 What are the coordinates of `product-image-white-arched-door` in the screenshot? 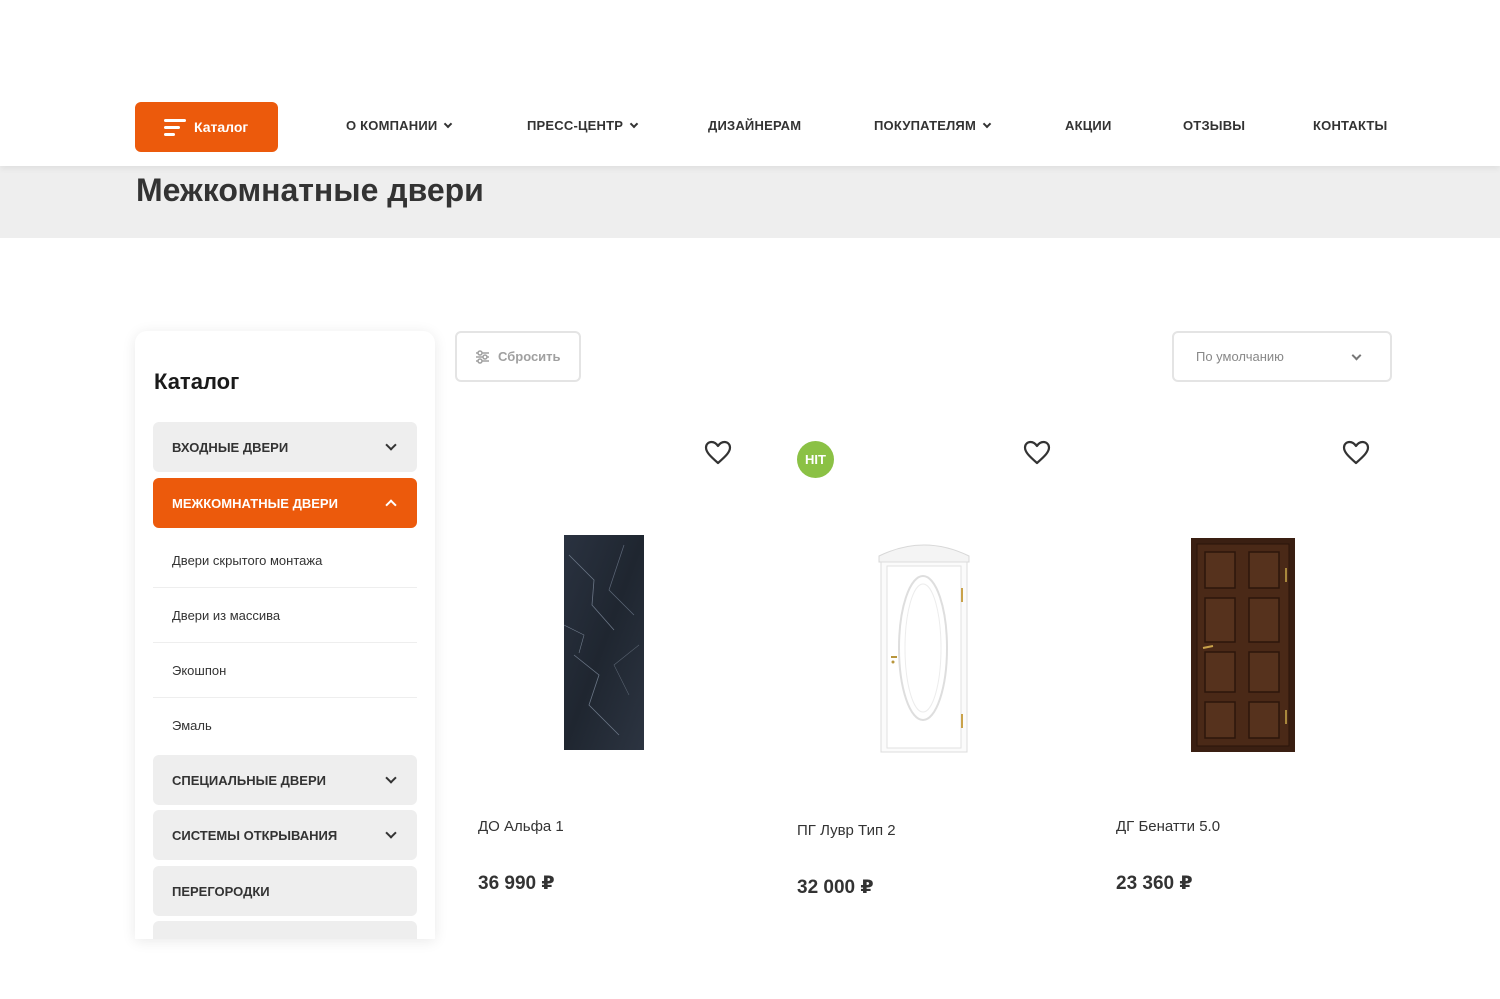 It's located at (924, 646).